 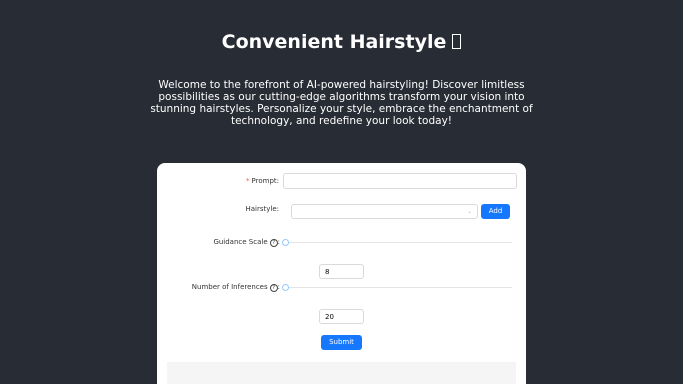 I want to click on page-title: Convenient Hairstyle, so click(x=341, y=42).